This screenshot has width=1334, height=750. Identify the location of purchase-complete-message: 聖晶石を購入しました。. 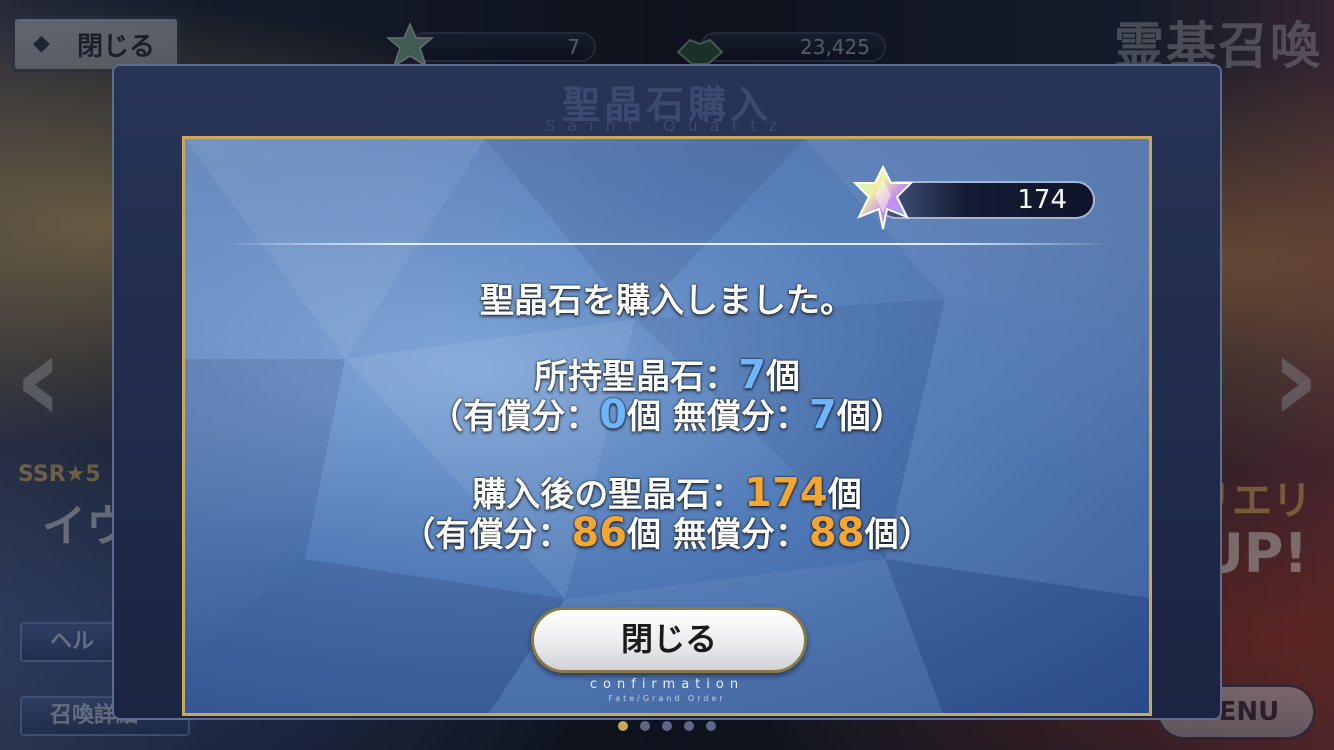
(667, 301).